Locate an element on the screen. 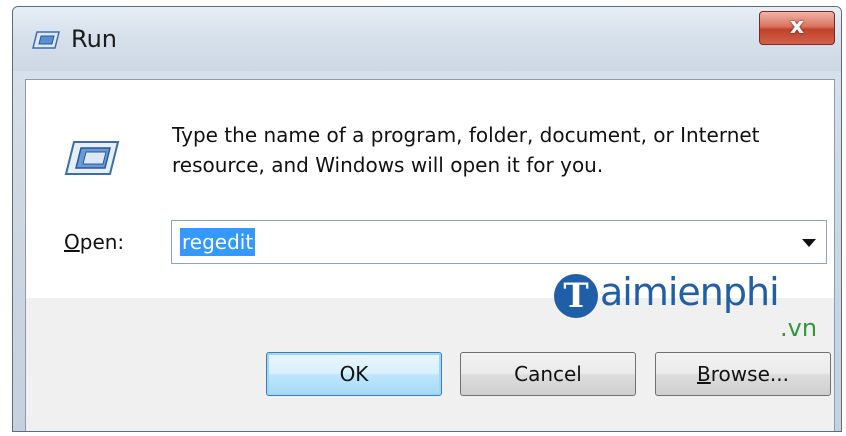 The image size is (846, 436). cancel-button: Cancel is located at coordinates (548, 374).